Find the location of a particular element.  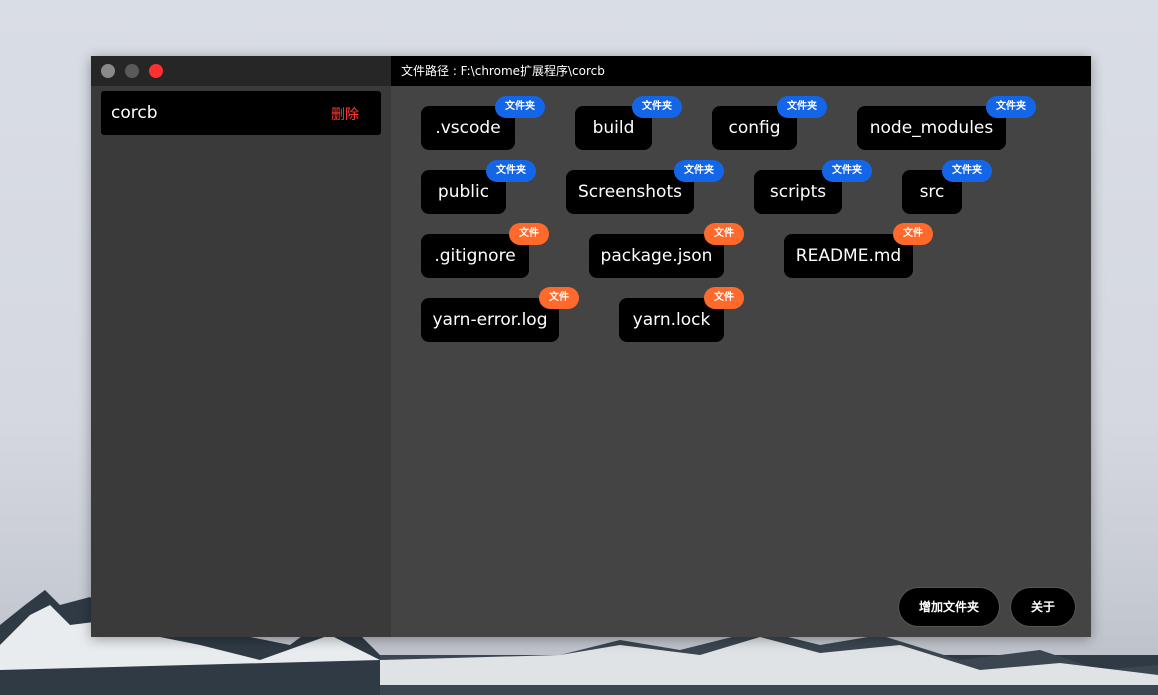

project-name: corcb is located at coordinates (134, 113).